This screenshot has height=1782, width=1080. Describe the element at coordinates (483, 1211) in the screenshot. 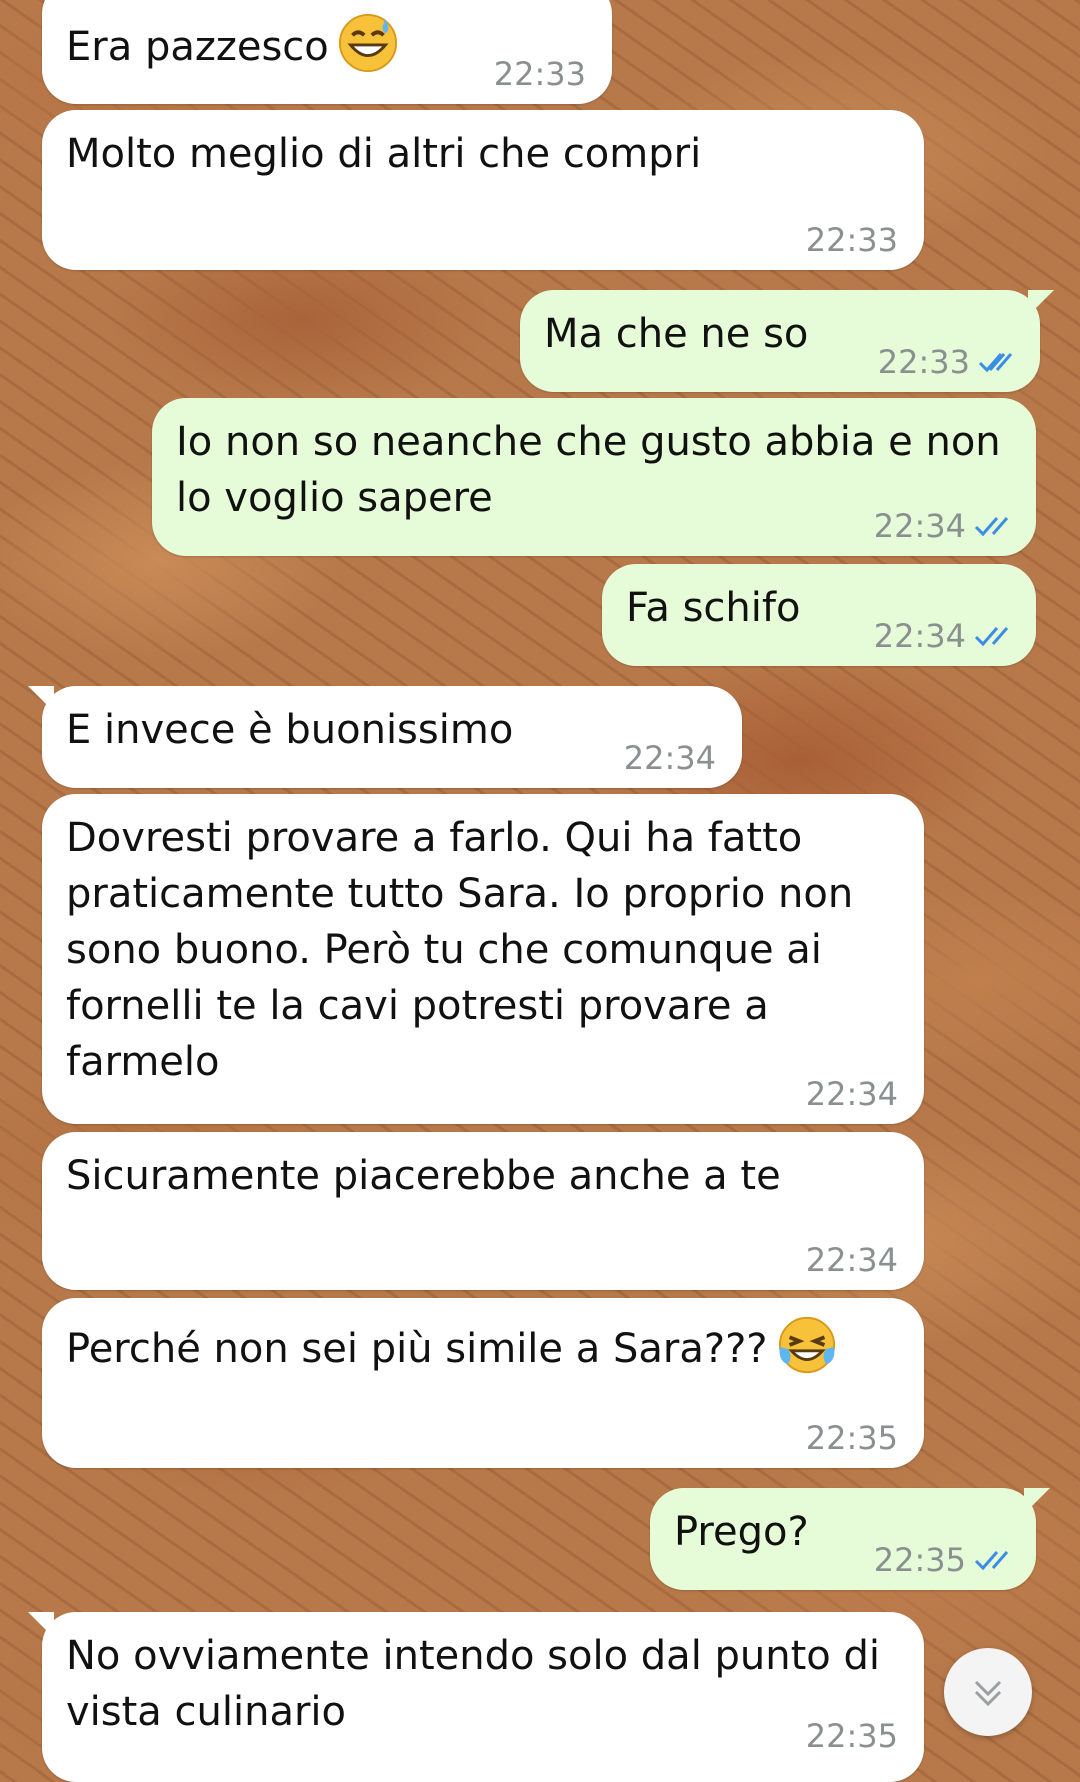

I see `message-bubble-incoming: Sicuramente piacerebbe anche a te 22:34` at that location.